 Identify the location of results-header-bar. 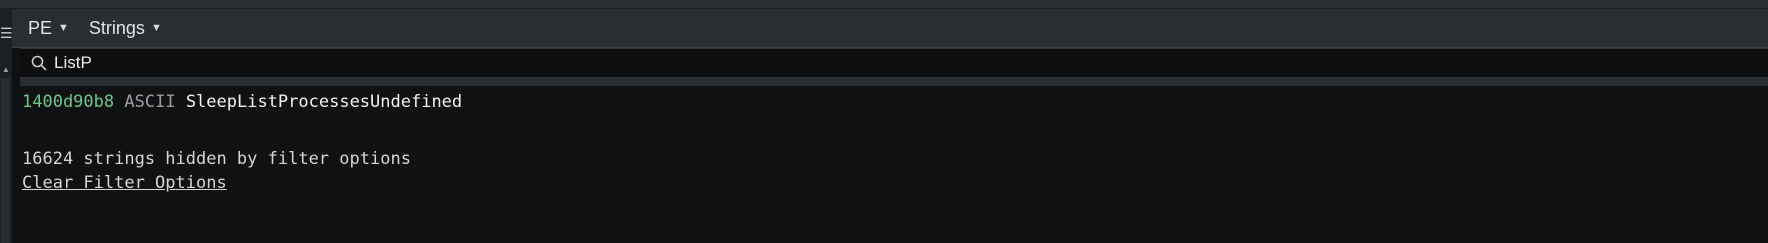
(894, 82).